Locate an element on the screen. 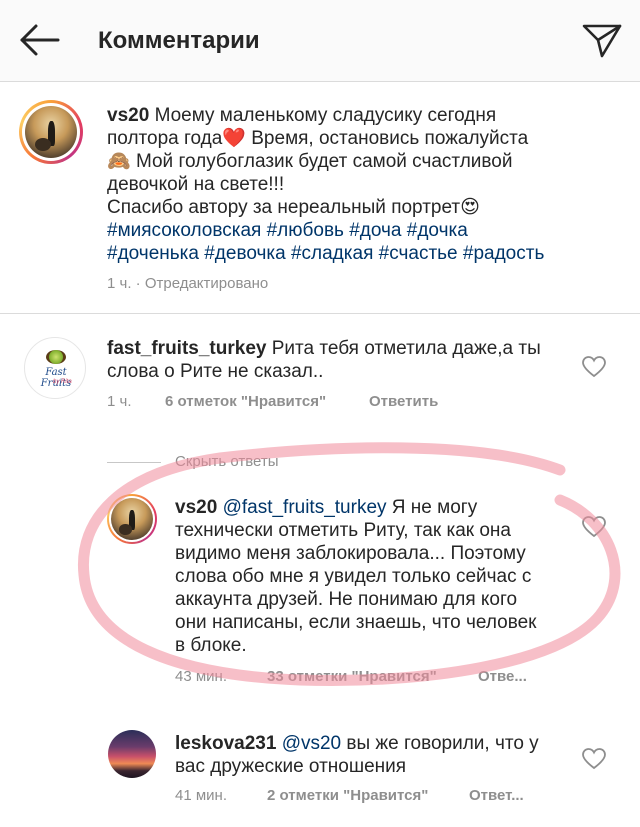  kiwi-icon is located at coordinates (56, 357).